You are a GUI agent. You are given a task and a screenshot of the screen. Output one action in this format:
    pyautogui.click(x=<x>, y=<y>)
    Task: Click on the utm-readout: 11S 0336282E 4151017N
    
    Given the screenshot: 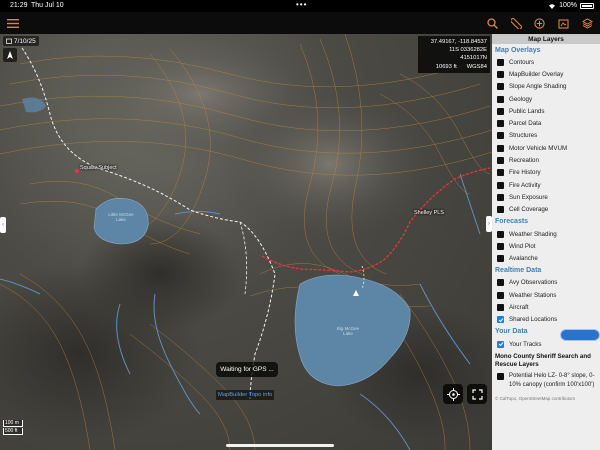 What is the action you would take?
    pyautogui.click(x=468, y=54)
    